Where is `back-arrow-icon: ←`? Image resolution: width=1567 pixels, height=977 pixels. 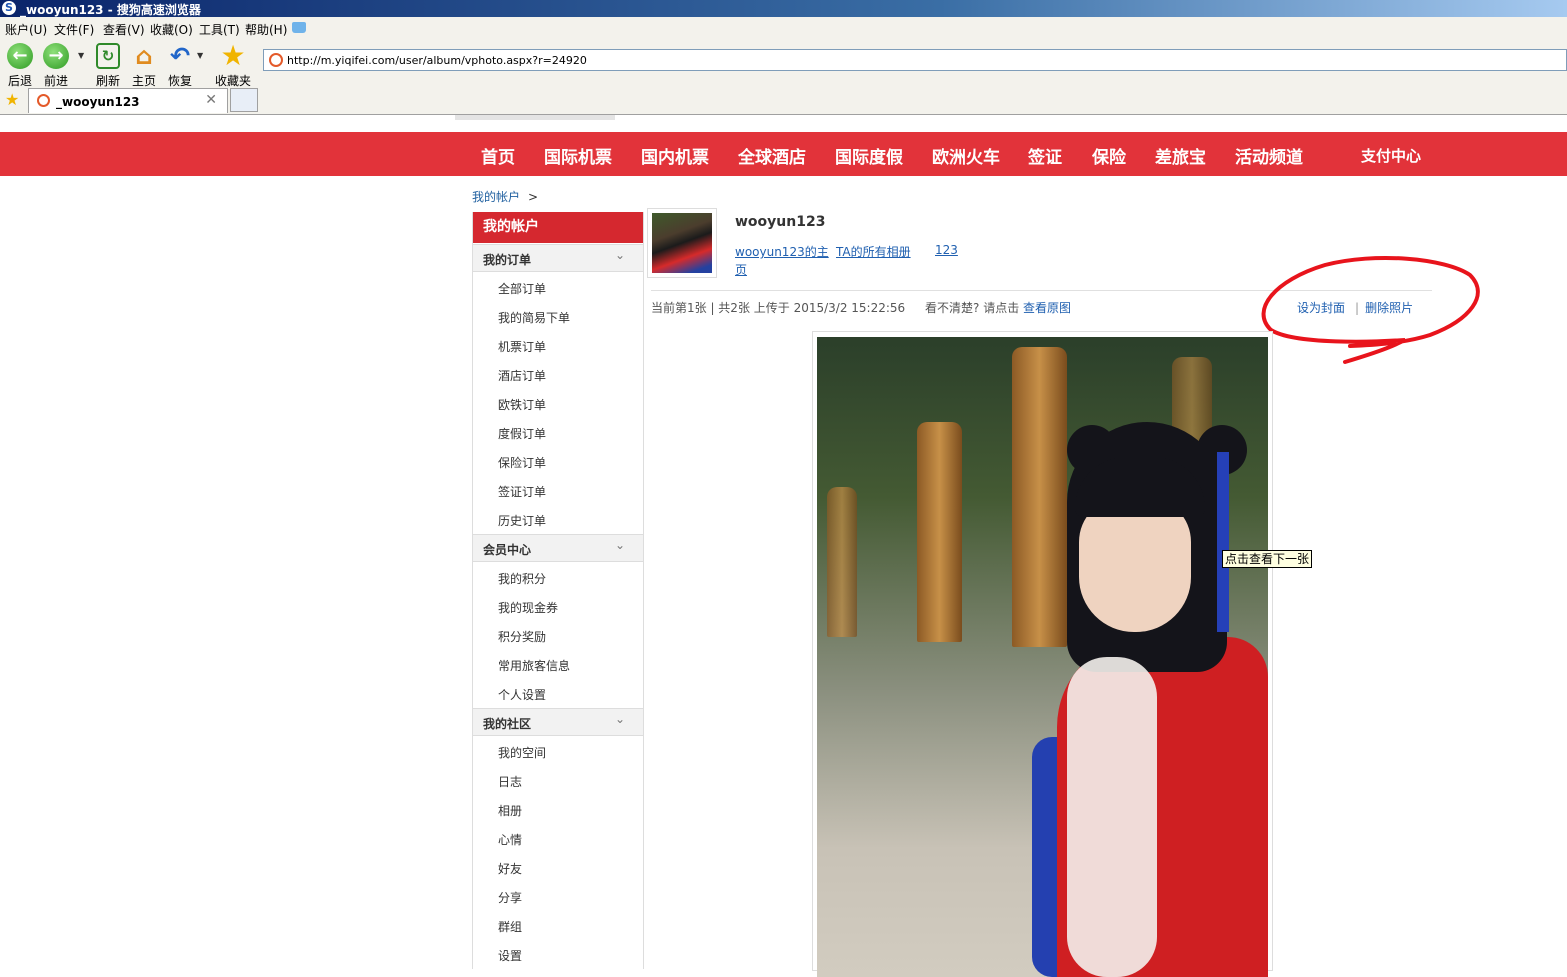
back-arrow-icon: ← is located at coordinates (20, 56).